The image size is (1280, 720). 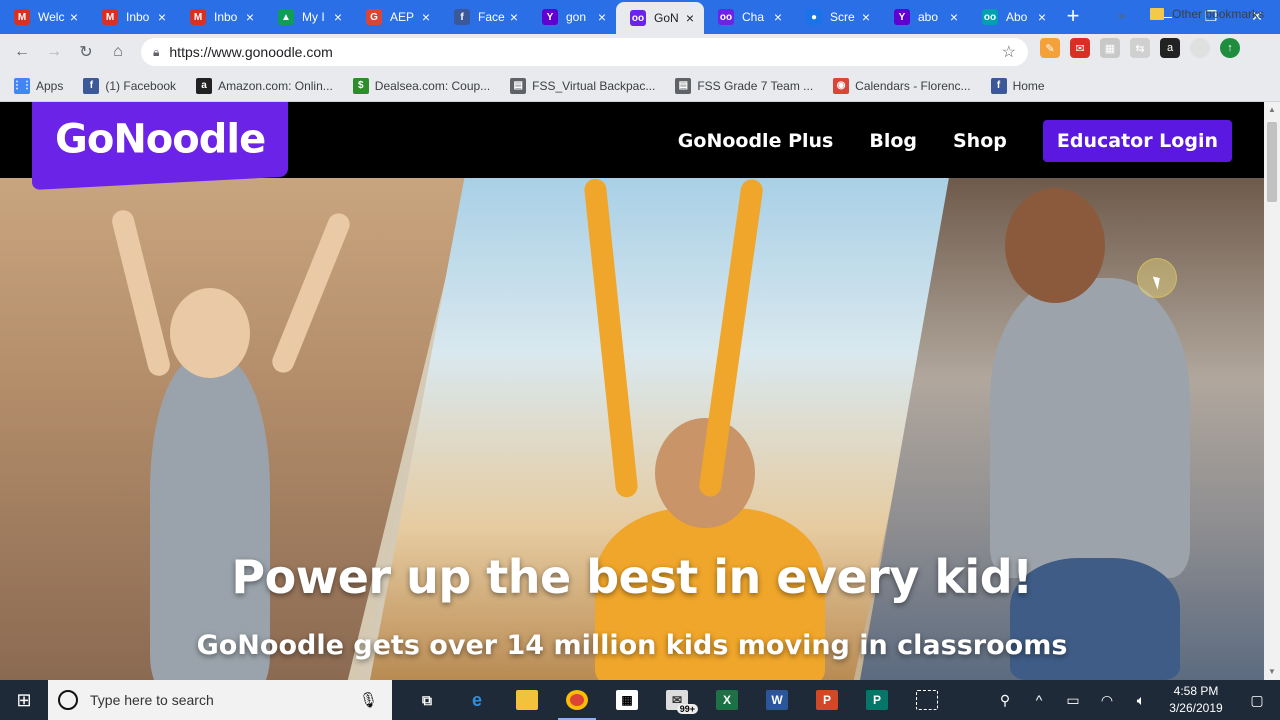 I want to click on gonoodle-logo: GoNoodle, so click(x=160, y=146).